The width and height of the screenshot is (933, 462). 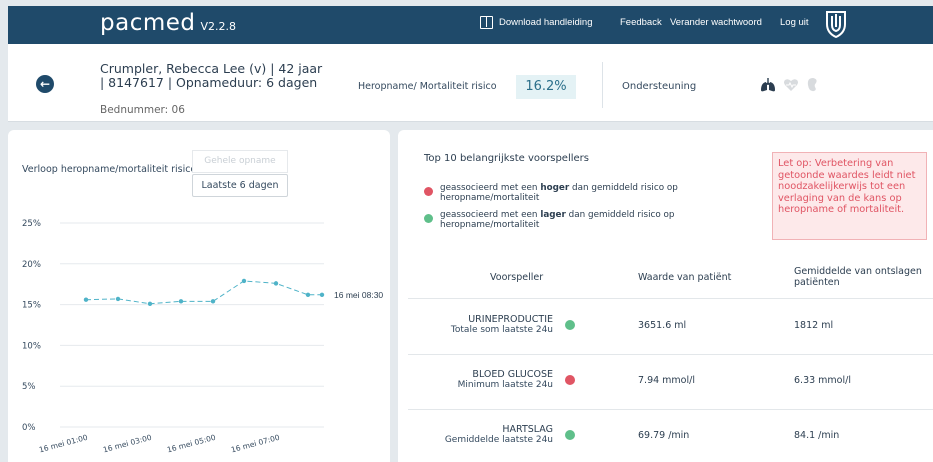 What do you see at coordinates (822, 380) in the screenshot?
I see `mean-value: 6.33 mmol/l` at bounding box center [822, 380].